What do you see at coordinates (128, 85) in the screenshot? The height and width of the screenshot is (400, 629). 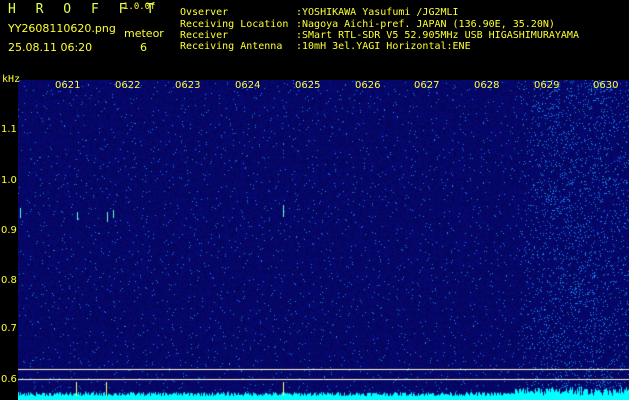 I see `x-tick-label: 0622` at bounding box center [128, 85].